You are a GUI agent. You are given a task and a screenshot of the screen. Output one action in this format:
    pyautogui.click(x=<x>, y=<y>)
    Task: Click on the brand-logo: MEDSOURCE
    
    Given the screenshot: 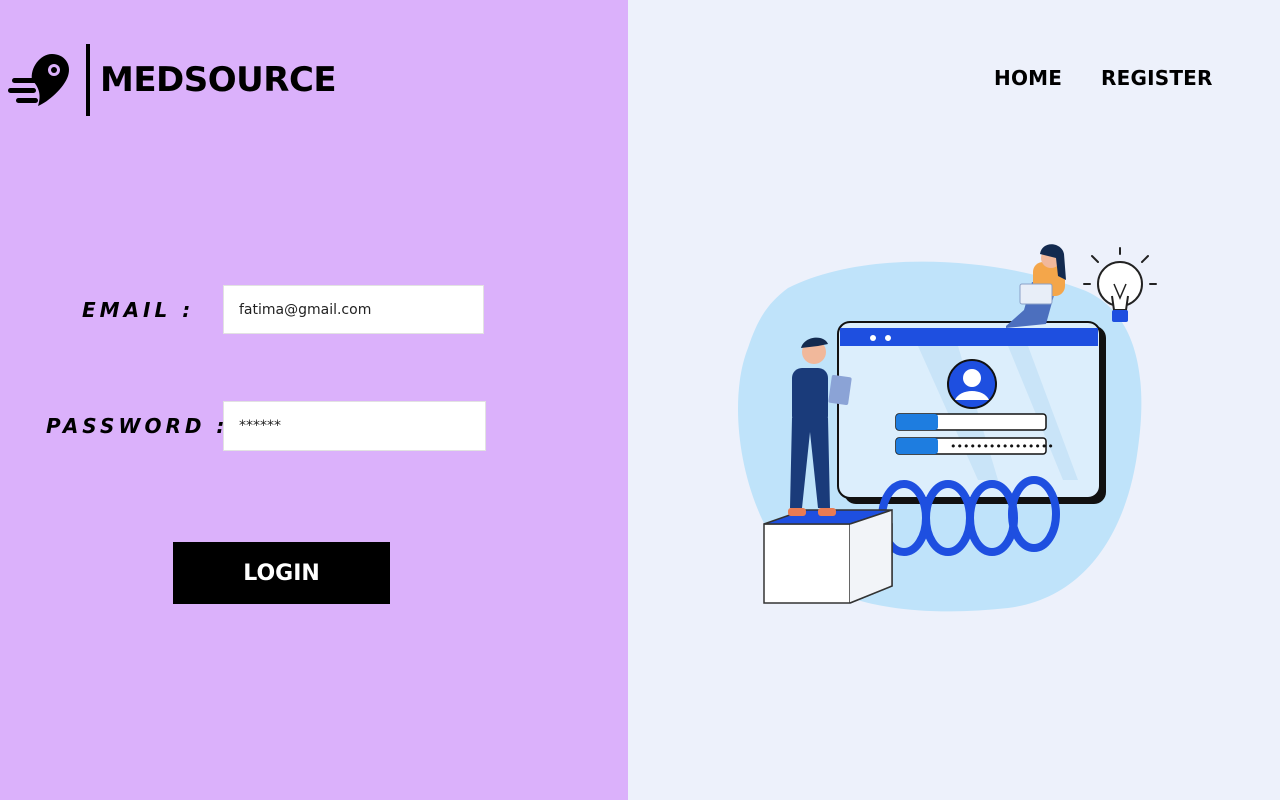 What is the action you would take?
    pyautogui.click(x=172, y=80)
    